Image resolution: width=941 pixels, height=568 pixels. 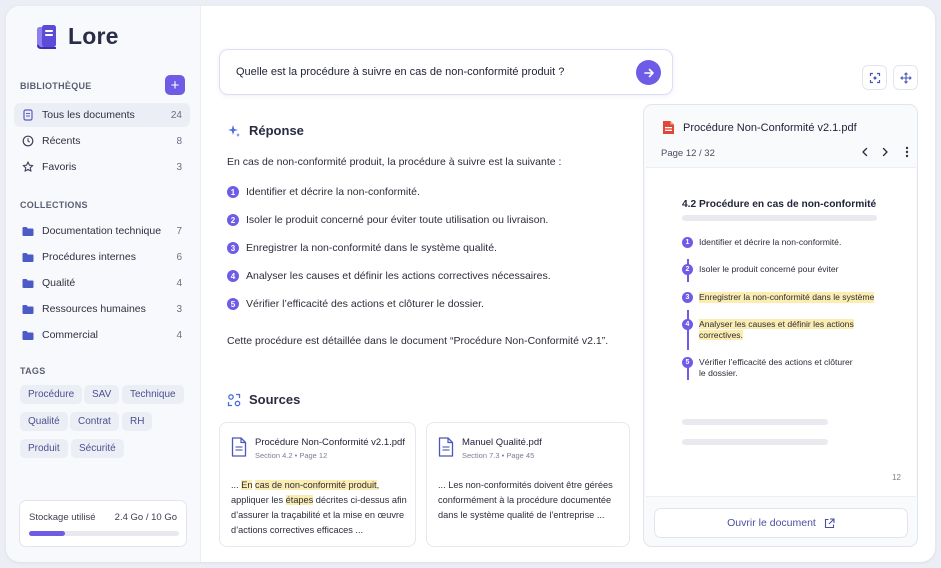 What do you see at coordinates (265, 130) in the screenshot?
I see `answer-header: Réponse` at bounding box center [265, 130].